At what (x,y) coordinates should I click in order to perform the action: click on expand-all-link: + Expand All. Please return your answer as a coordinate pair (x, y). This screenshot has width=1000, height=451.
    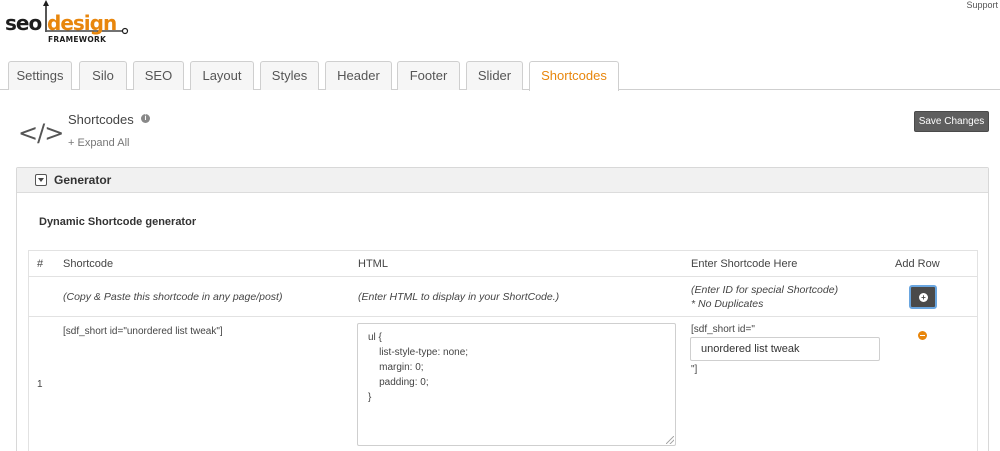
    Looking at the image, I should click on (98, 143).